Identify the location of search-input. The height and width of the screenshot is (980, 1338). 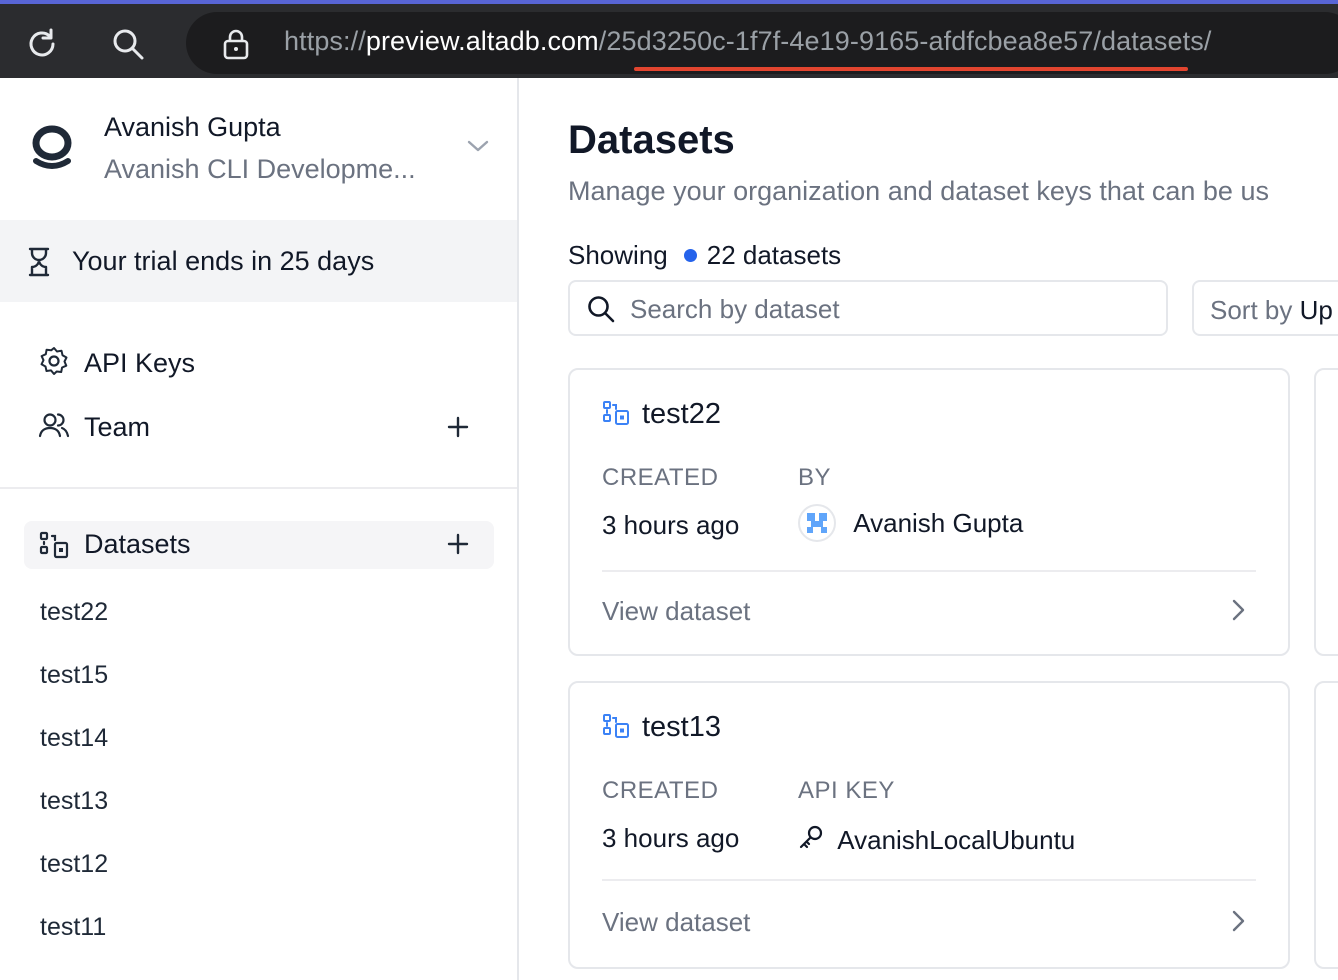
(890, 309).